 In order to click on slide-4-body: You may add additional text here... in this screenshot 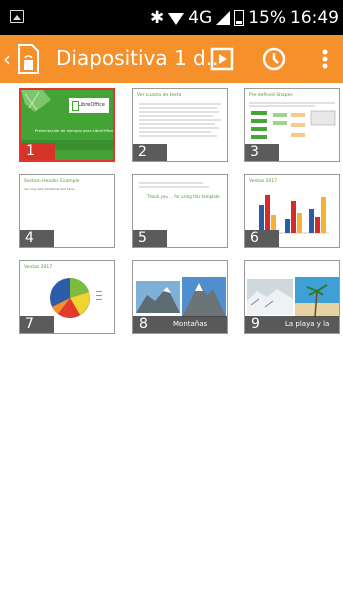, I will do `click(50, 189)`.